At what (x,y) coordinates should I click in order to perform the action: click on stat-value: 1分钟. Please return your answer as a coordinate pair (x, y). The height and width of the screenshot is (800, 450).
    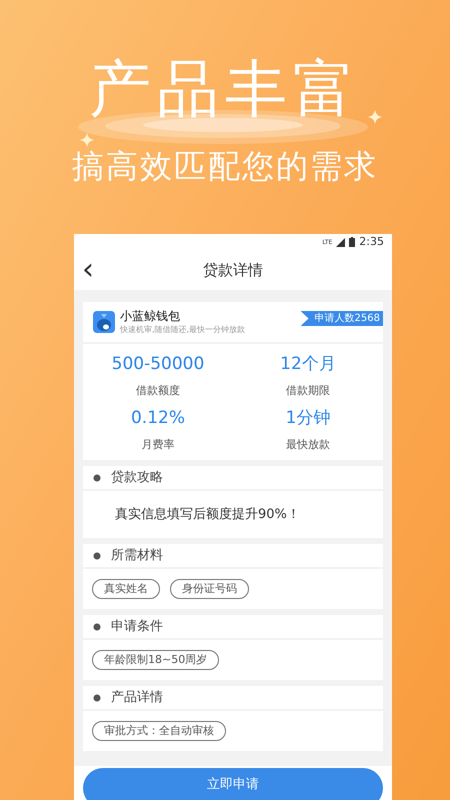
    Looking at the image, I should click on (308, 418).